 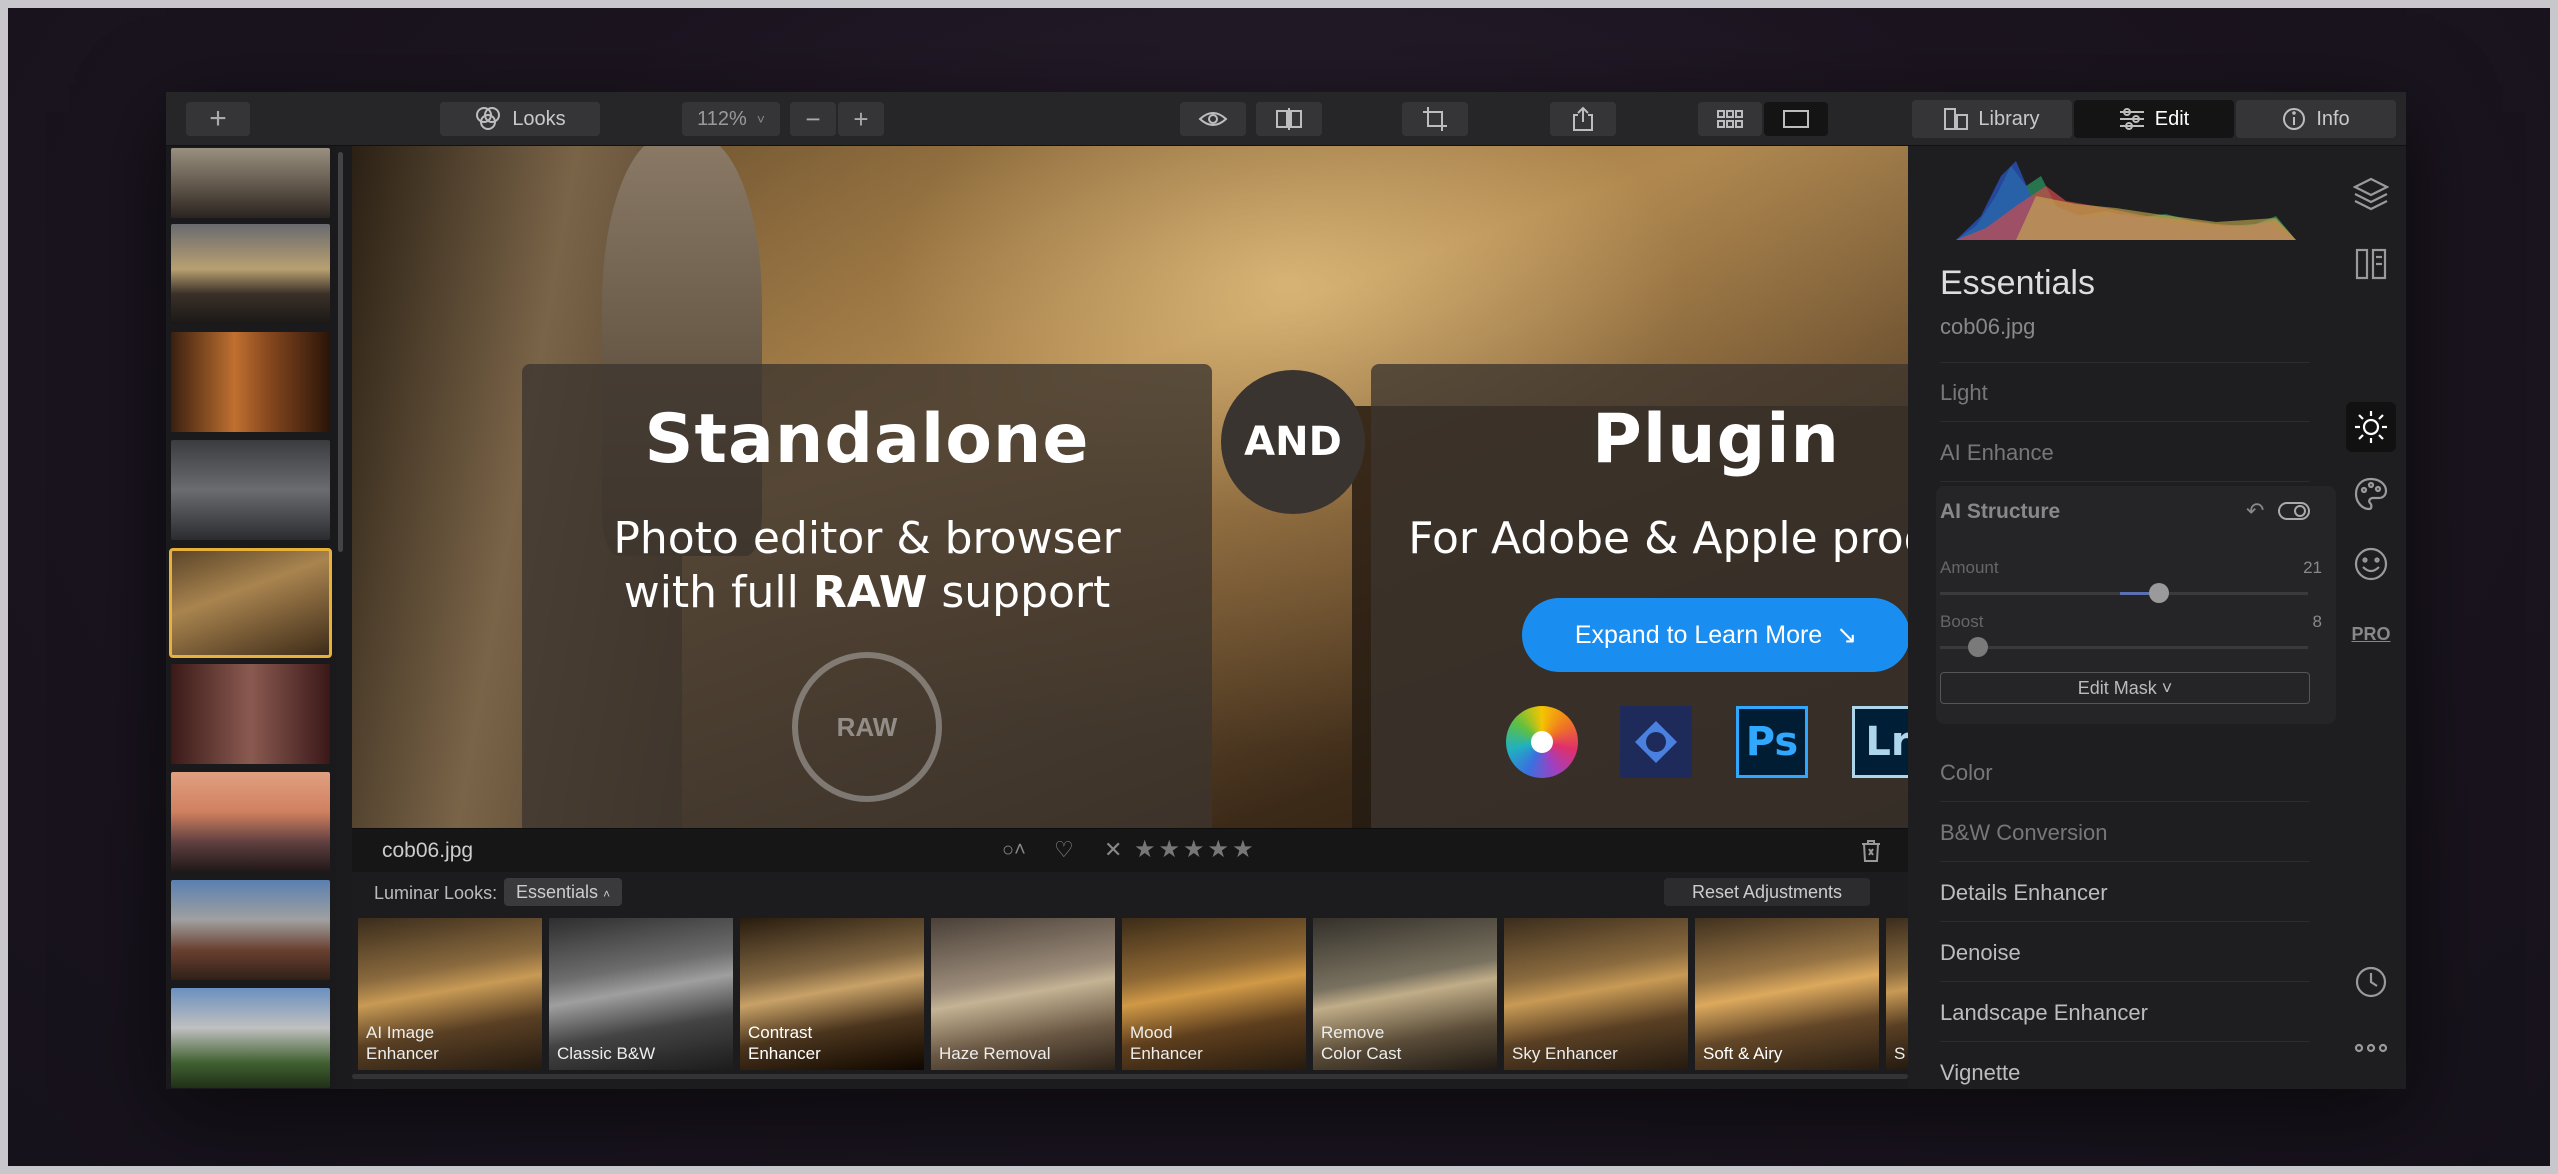 I want to click on look-contrast-enhancer: Contrast Enhancer, so click(x=832, y=994).